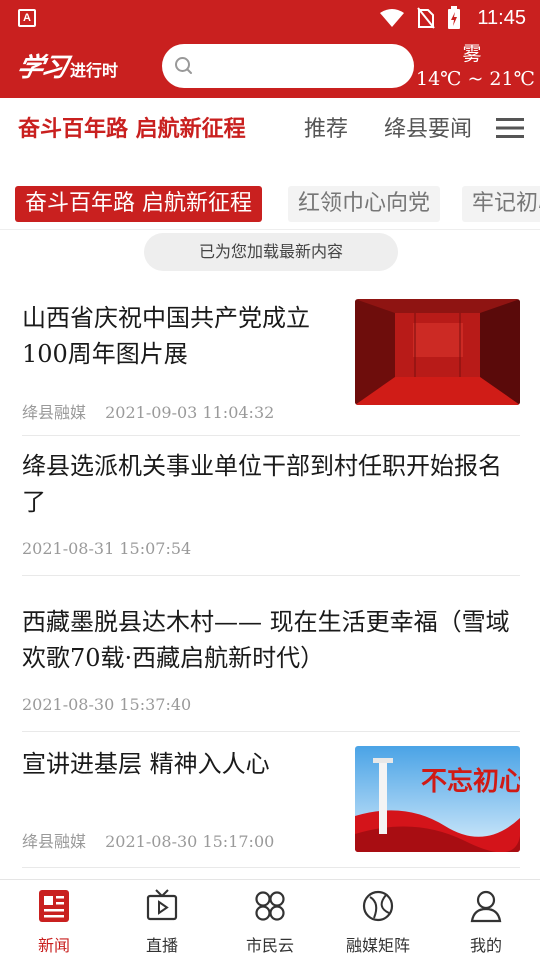  Describe the element at coordinates (270, 131) in the screenshot. I see `channel-tabs: 奋斗百年路 启航新征程 推荐 绛县要闻` at that location.